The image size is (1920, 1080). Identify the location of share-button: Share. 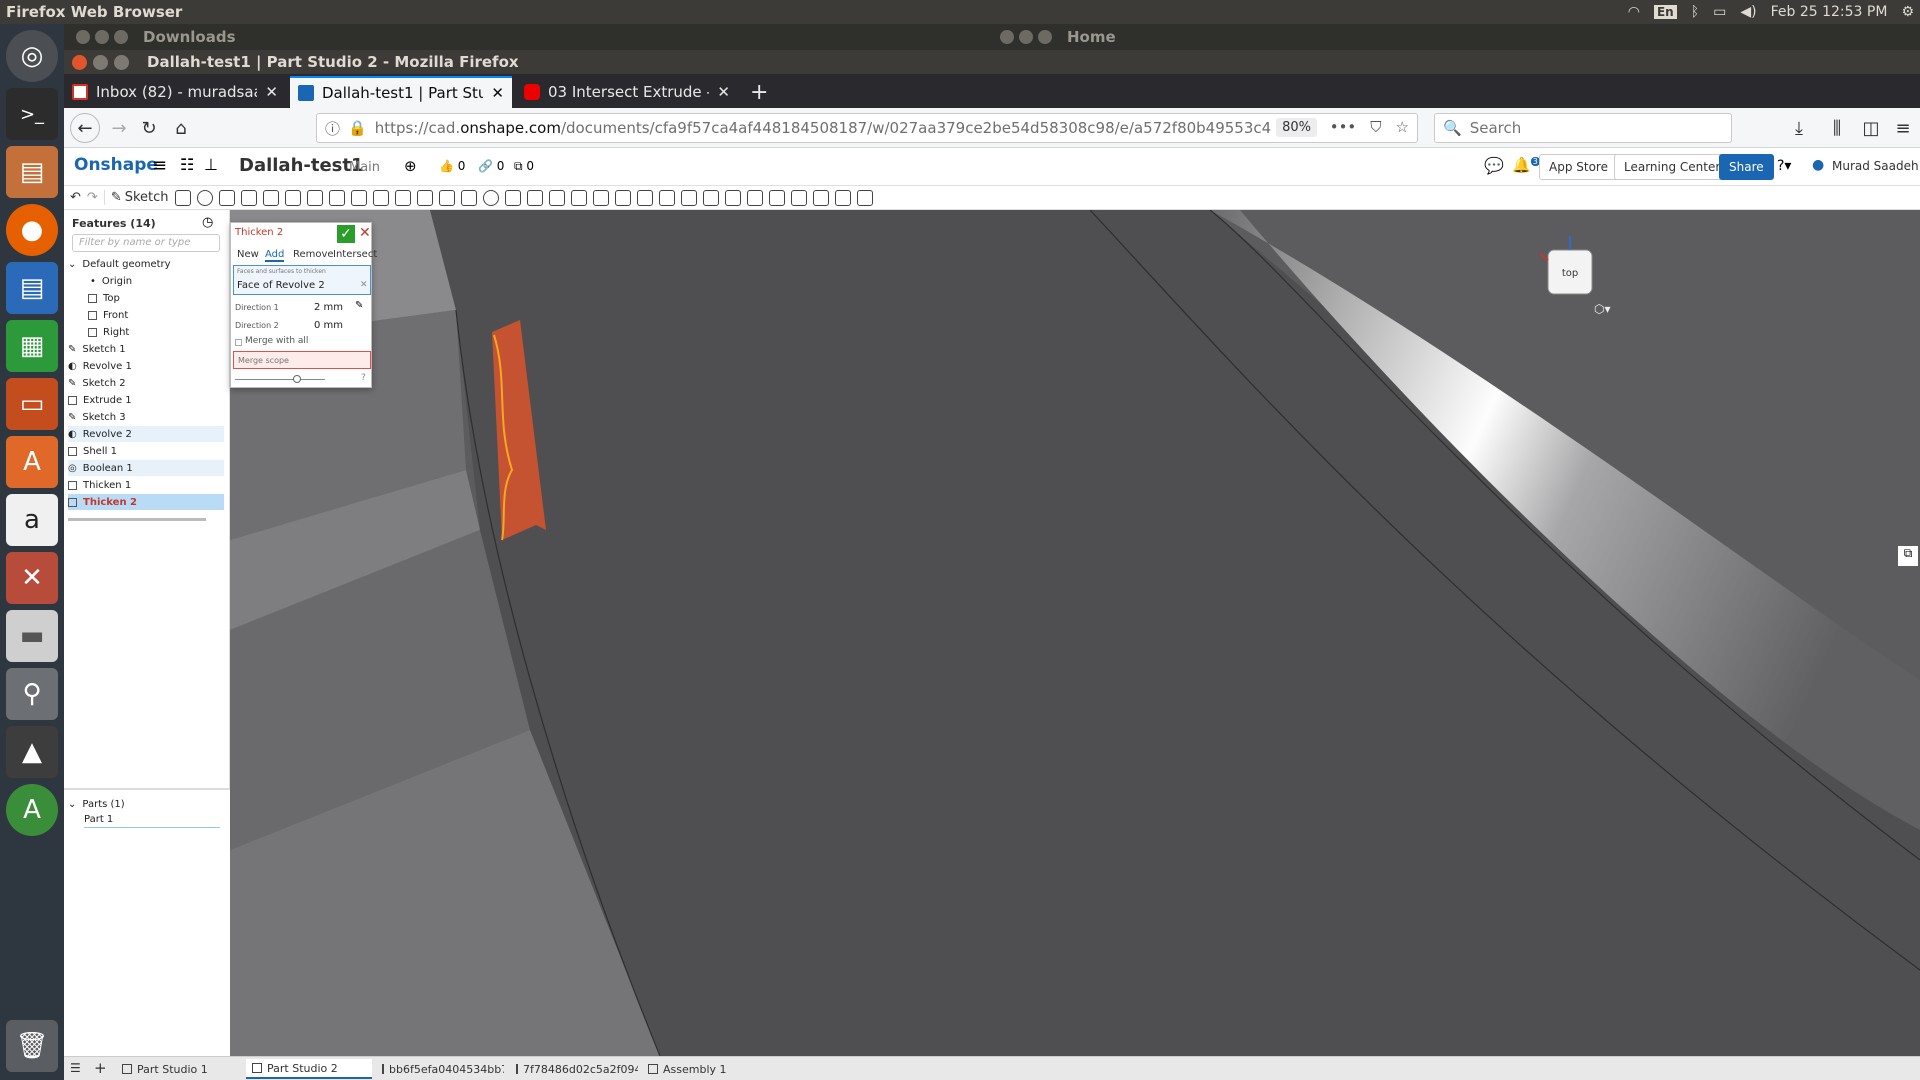
(1746, 167).